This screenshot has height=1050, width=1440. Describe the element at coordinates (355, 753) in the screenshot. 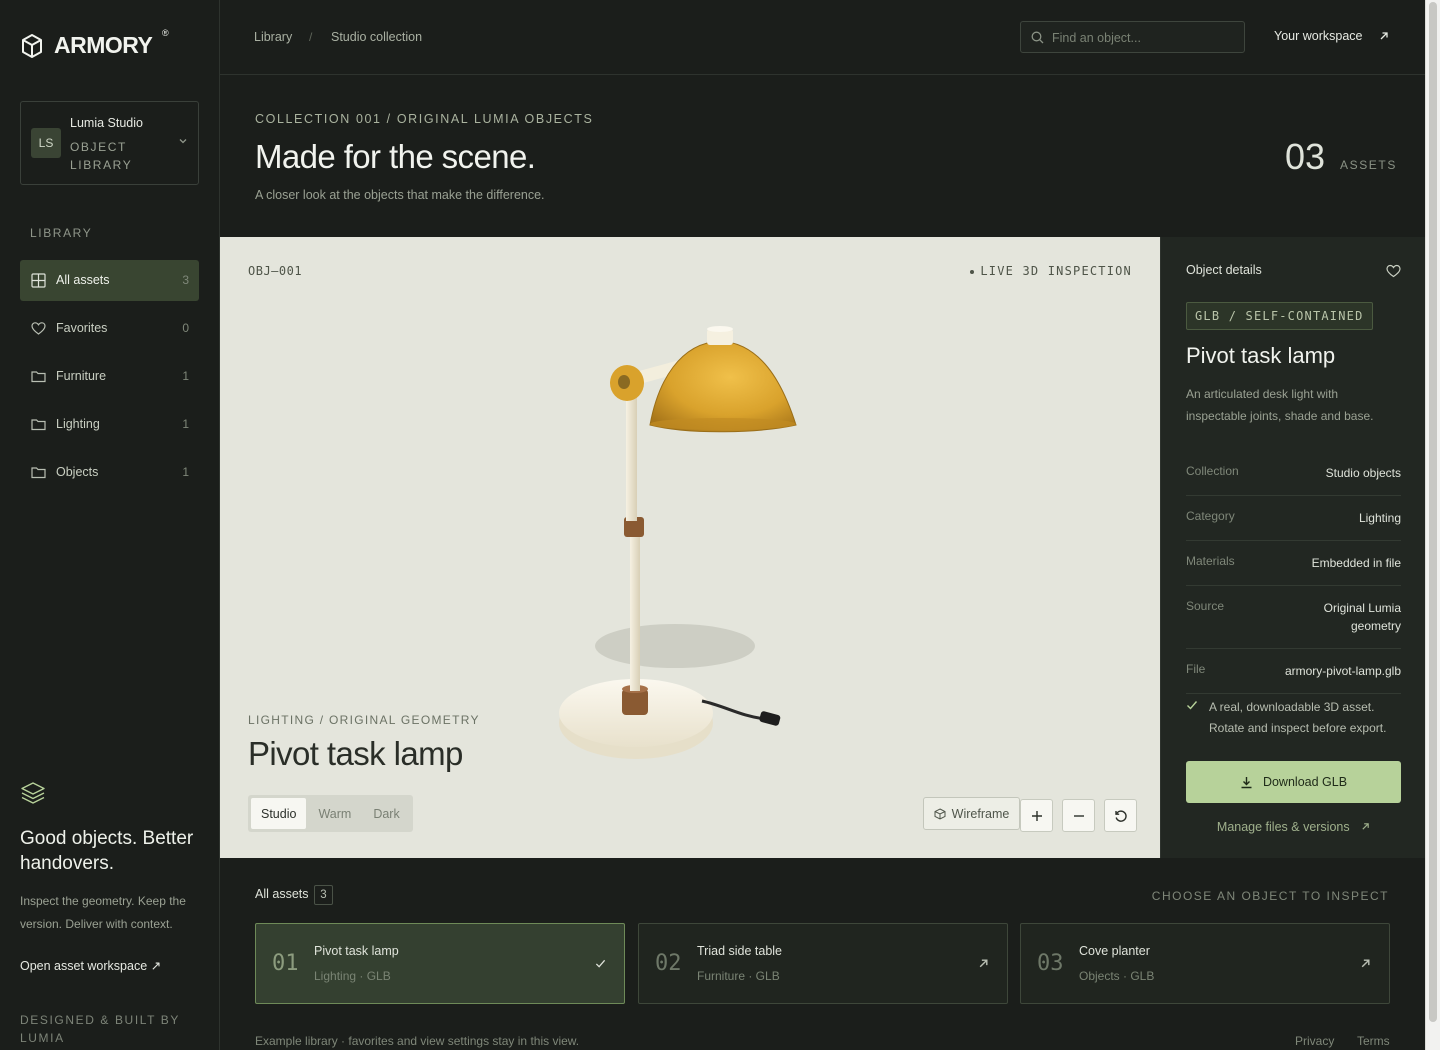

I see `viewer-object-title: Pivot task lamp` at that location.